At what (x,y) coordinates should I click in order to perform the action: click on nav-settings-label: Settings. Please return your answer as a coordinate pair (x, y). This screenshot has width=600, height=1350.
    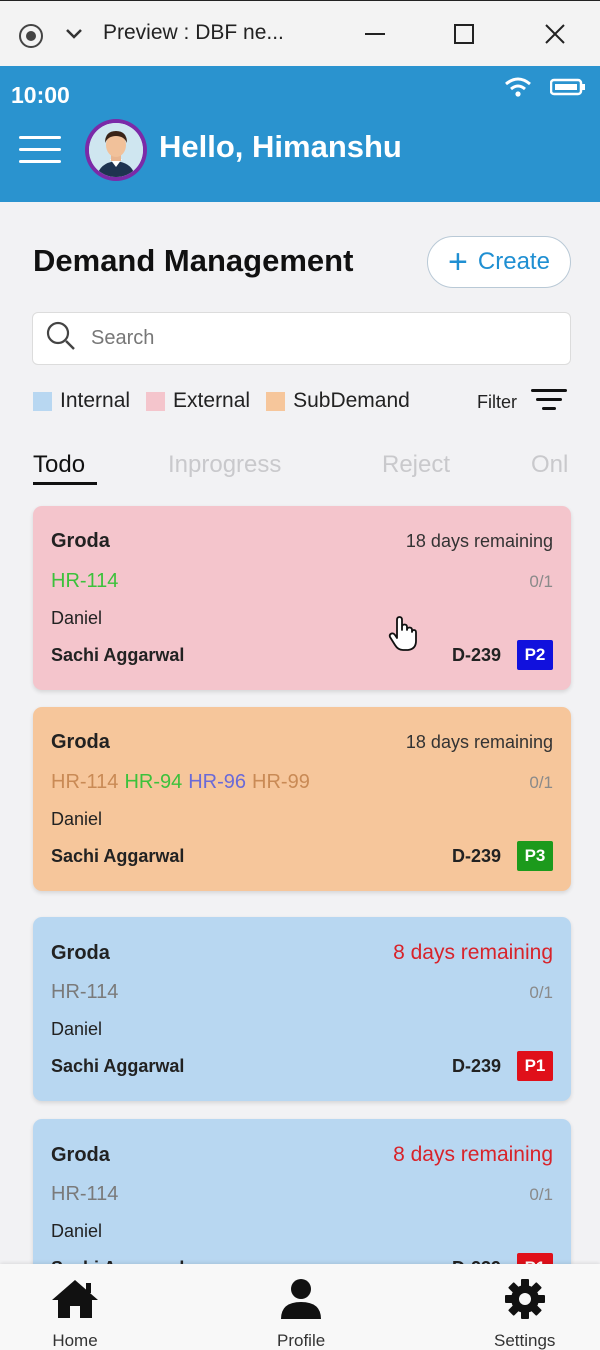
    Looking at the image, I should click on (525, 1340).